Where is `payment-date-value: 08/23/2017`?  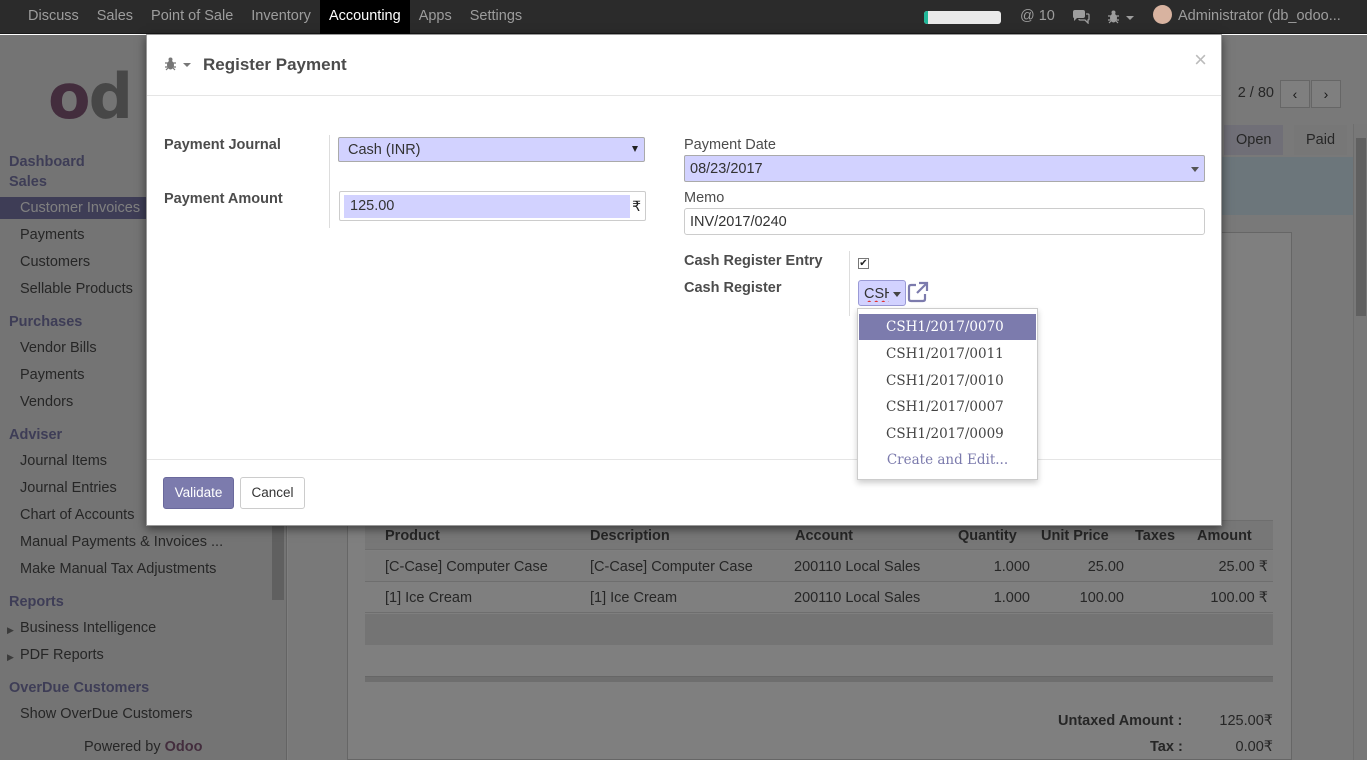
payment-date-value: 08/23/2017 is located at coordinates (726, 169).